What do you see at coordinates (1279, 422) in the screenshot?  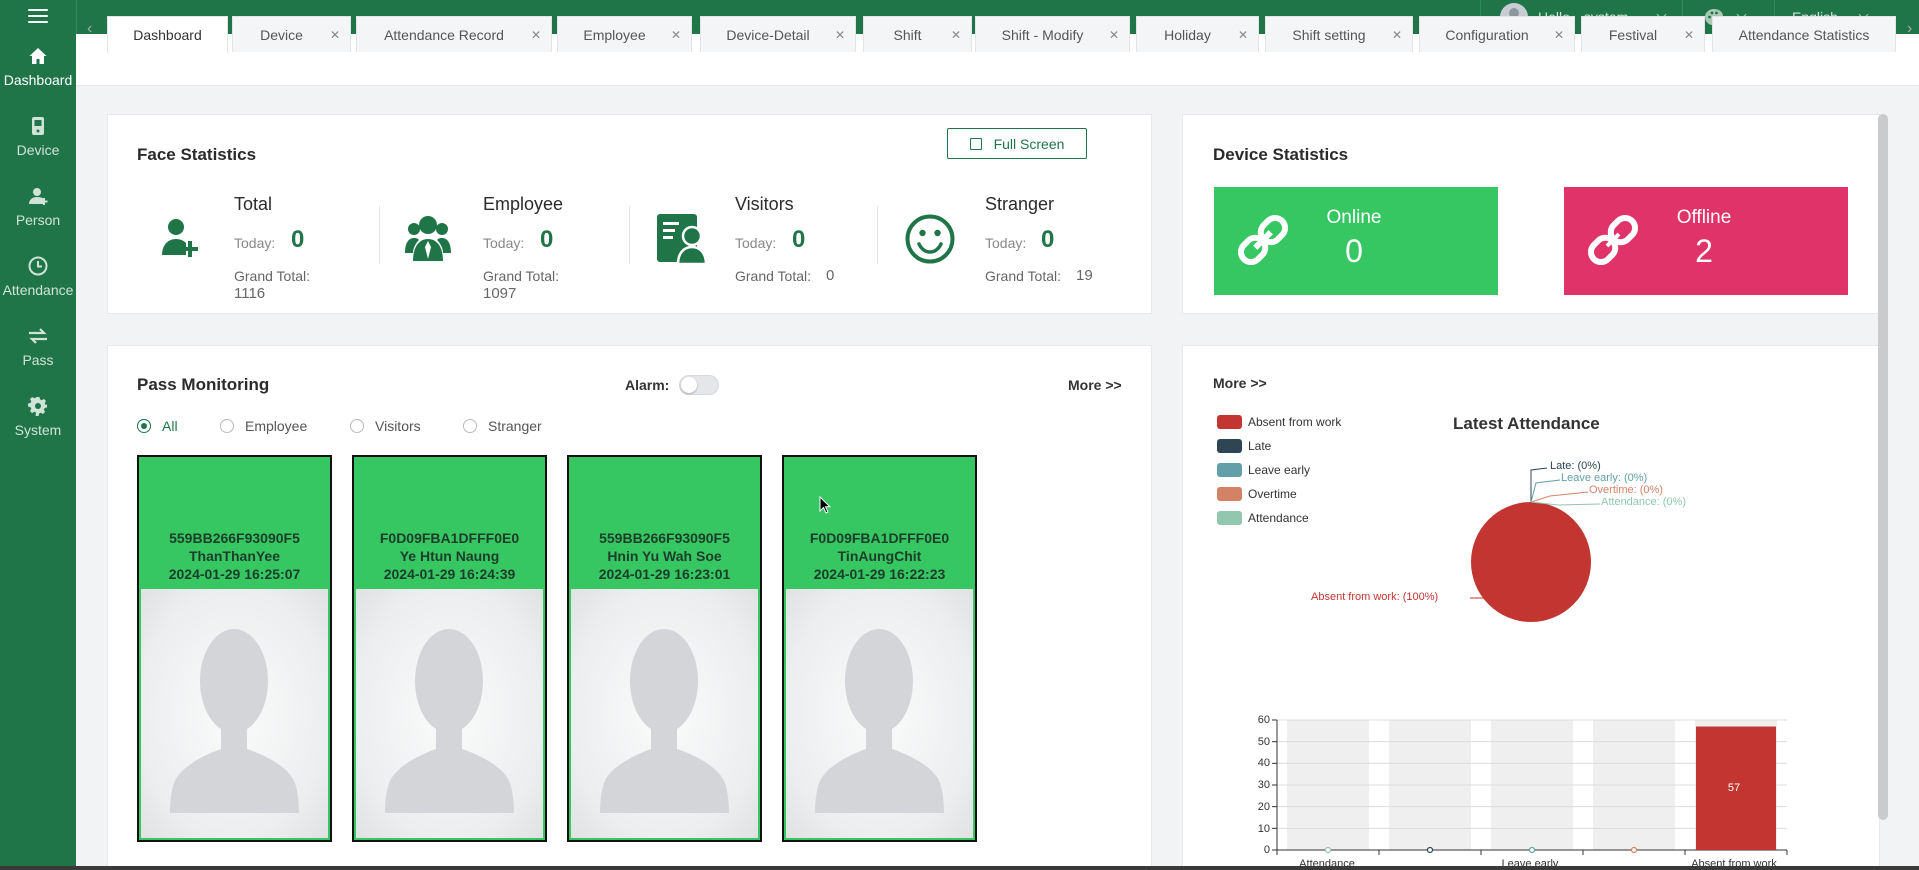 I see `legend-item-absent: Absent from work` at bounding box center [1279, 422].